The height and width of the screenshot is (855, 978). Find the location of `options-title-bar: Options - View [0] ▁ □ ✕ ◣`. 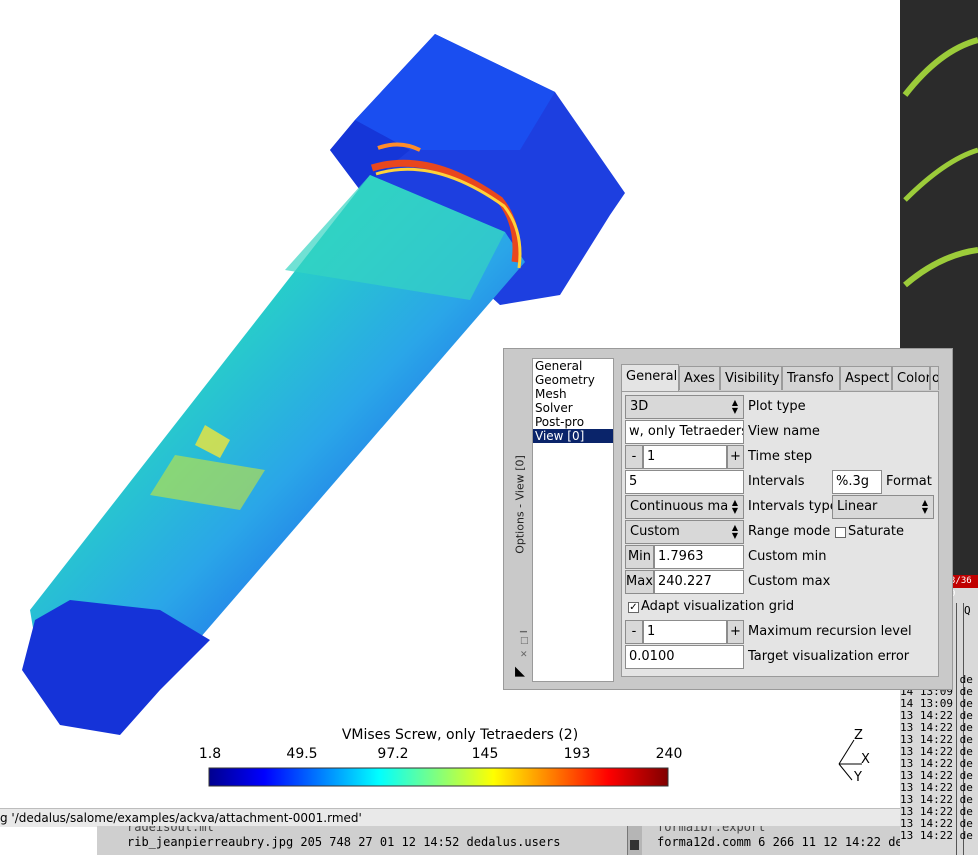

options-title-bar: Options - View [0] ▁ □ ✕ ◣ is located at coordinates (517, 519).